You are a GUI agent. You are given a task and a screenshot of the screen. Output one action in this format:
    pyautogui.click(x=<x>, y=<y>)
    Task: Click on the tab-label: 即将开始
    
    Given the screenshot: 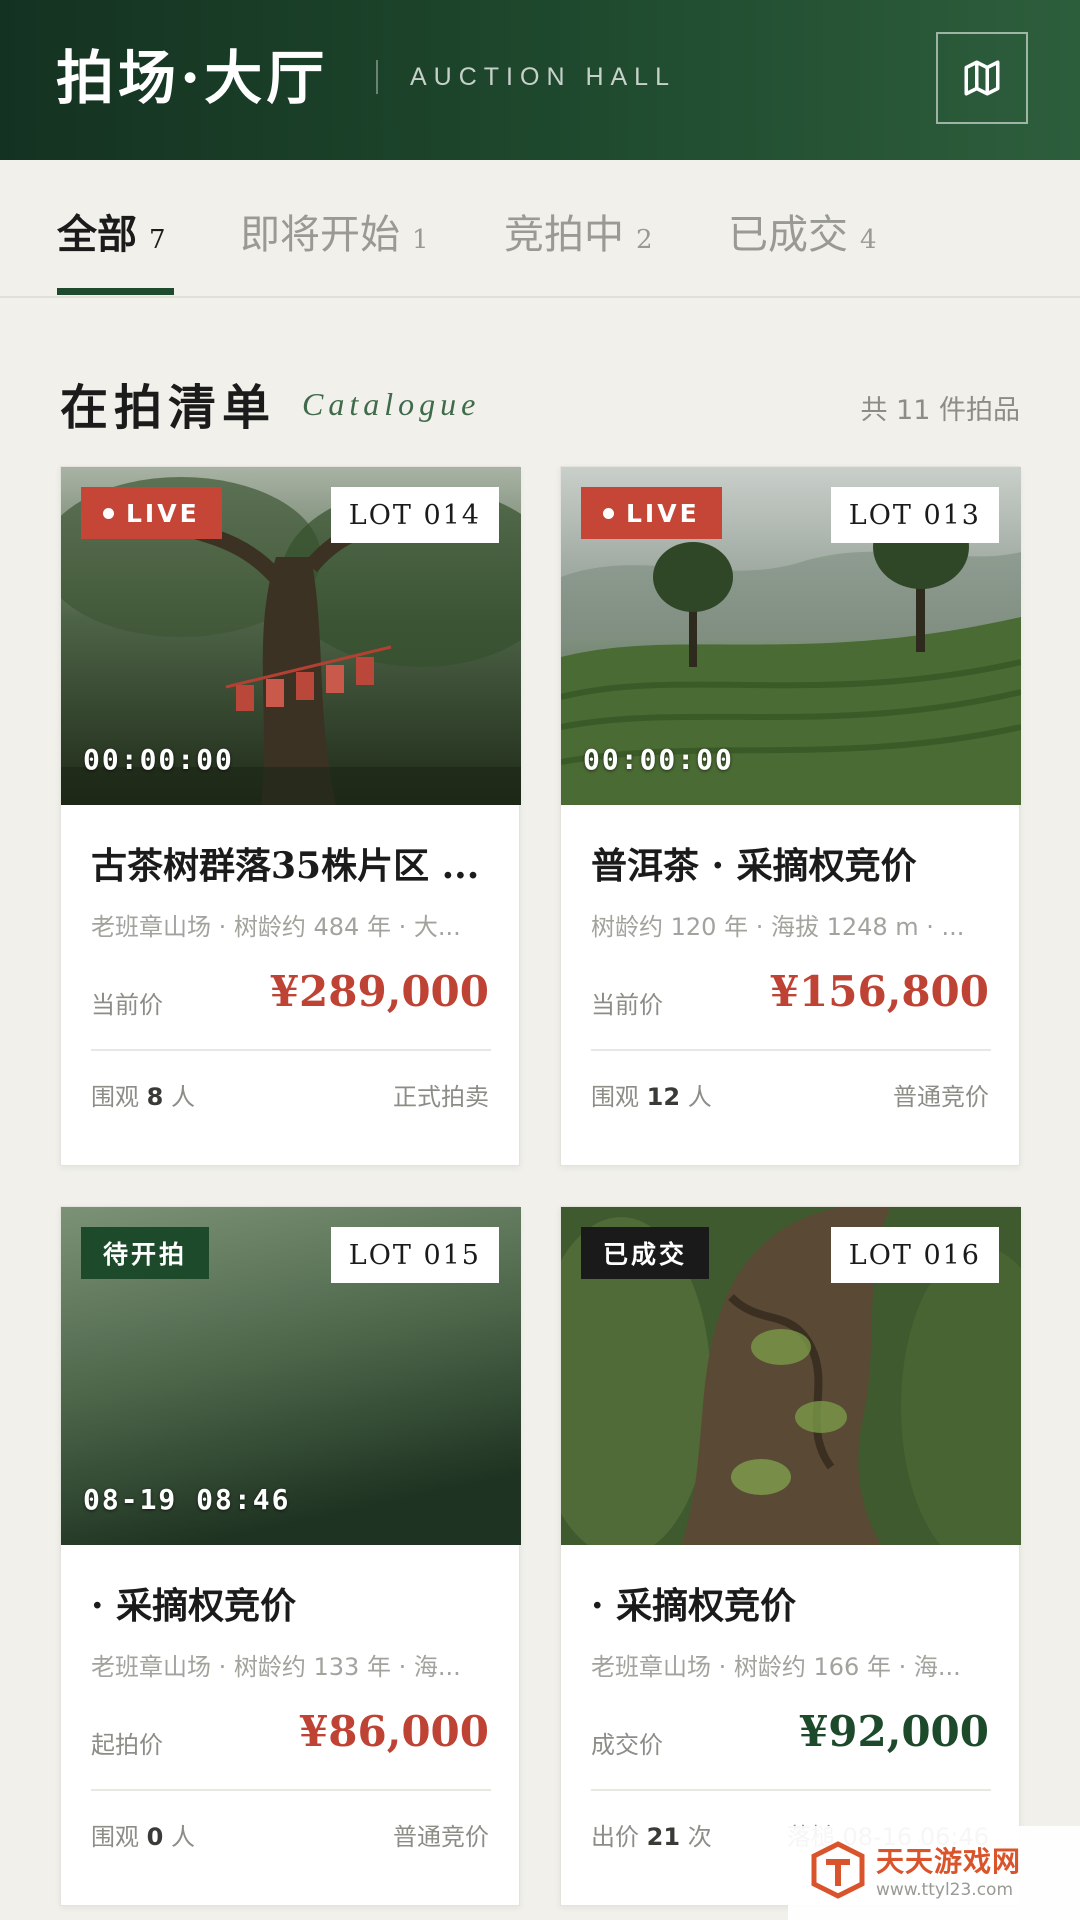 What is the action you would take?
    pyautogui.click(x=320, y=235)
    